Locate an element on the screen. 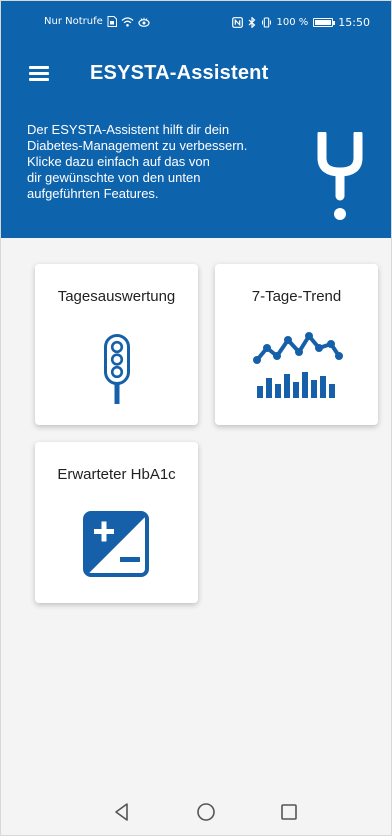 Image resolution: width=392 pixels, height=836 pixels. wifi-icon is located at coordinates (127, 21).